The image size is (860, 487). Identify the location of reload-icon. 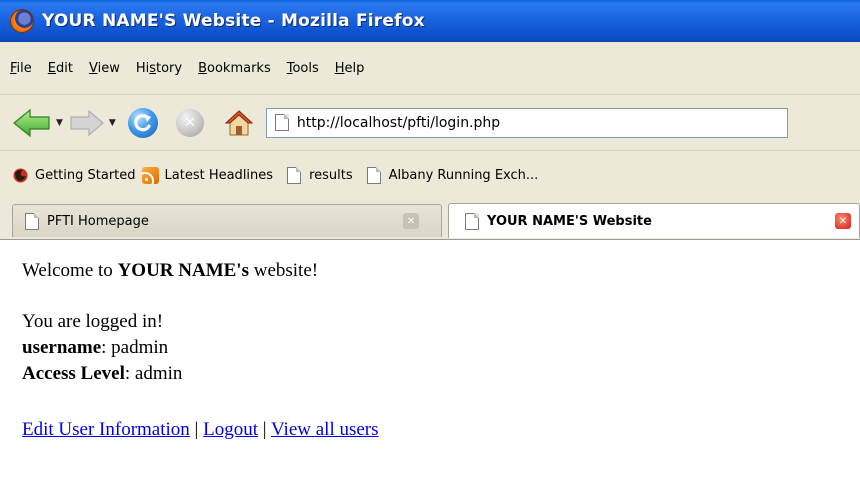
(142, 122).